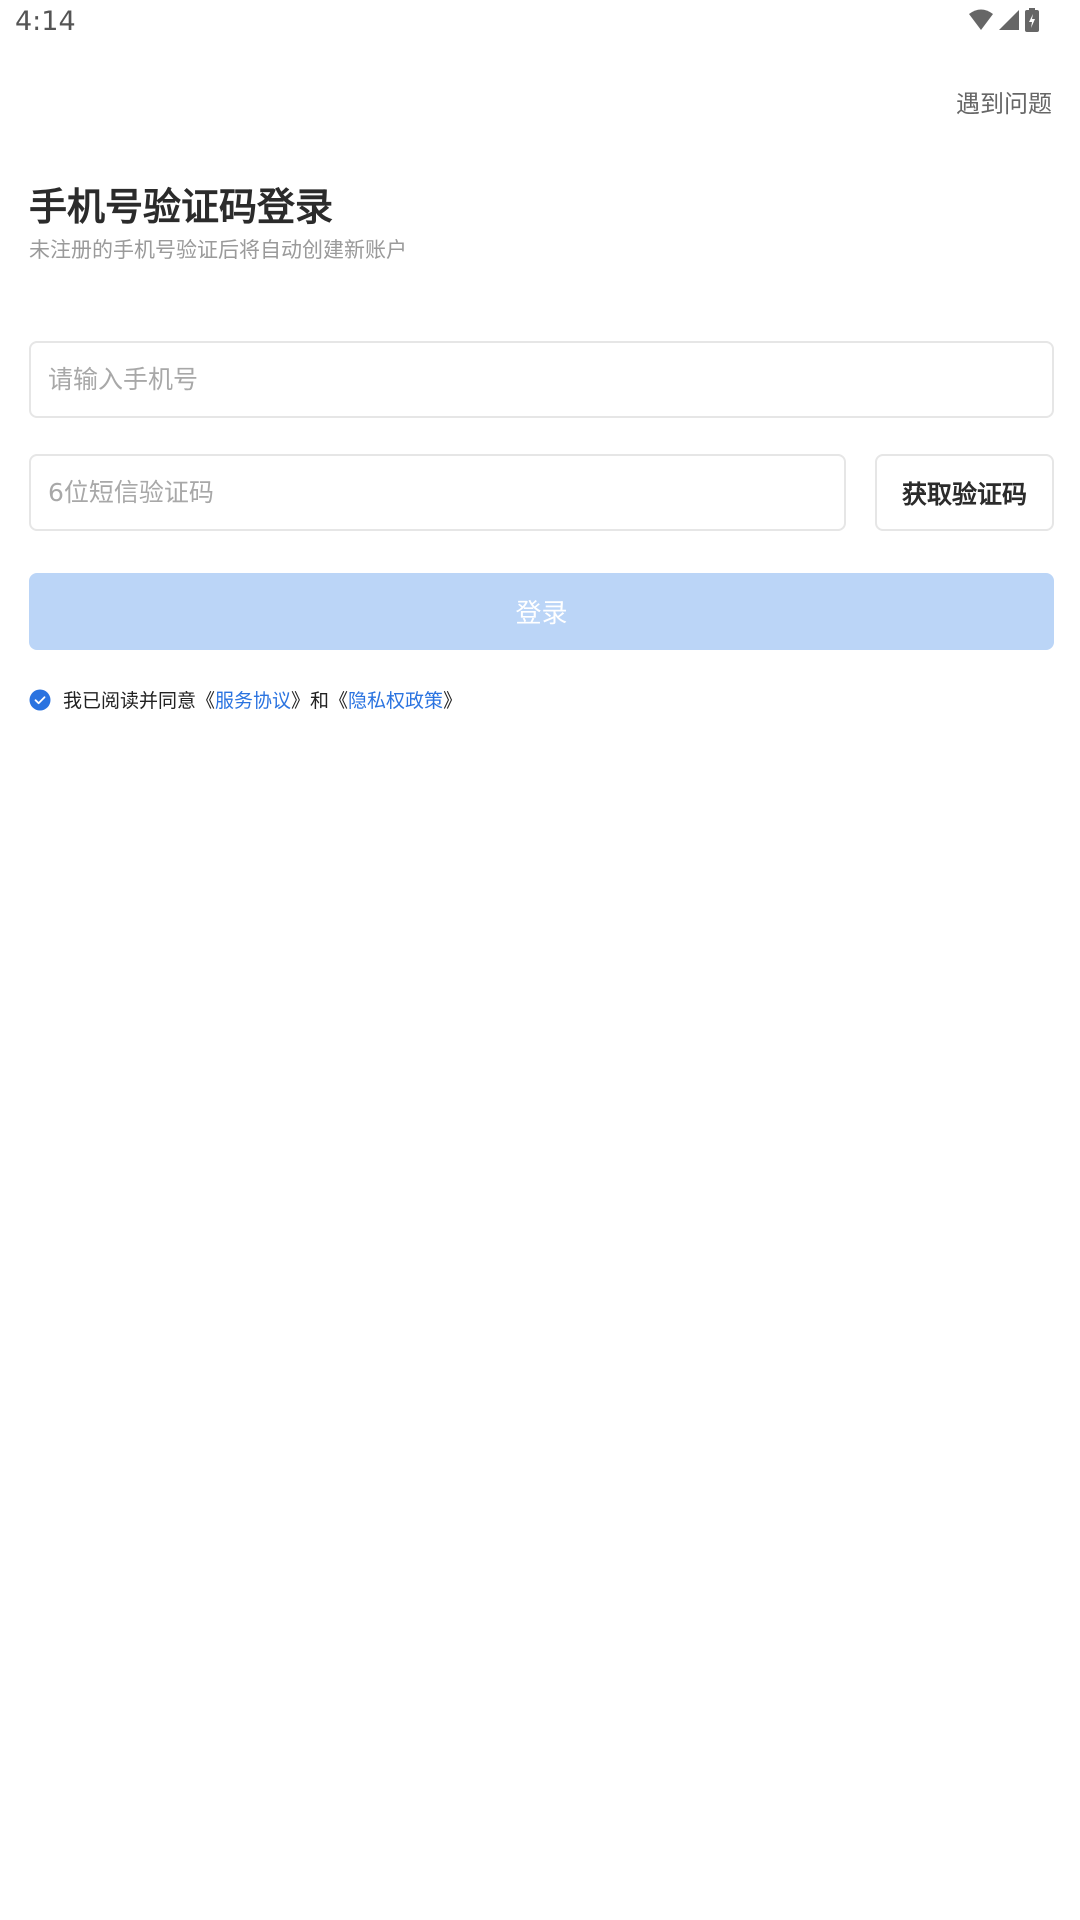 This screenshot has width=1080, height=1920. Describe the element at coordinates (395, 699) in the screenshot. I see `privacy-policy-link: 隐私权政策` at that location.